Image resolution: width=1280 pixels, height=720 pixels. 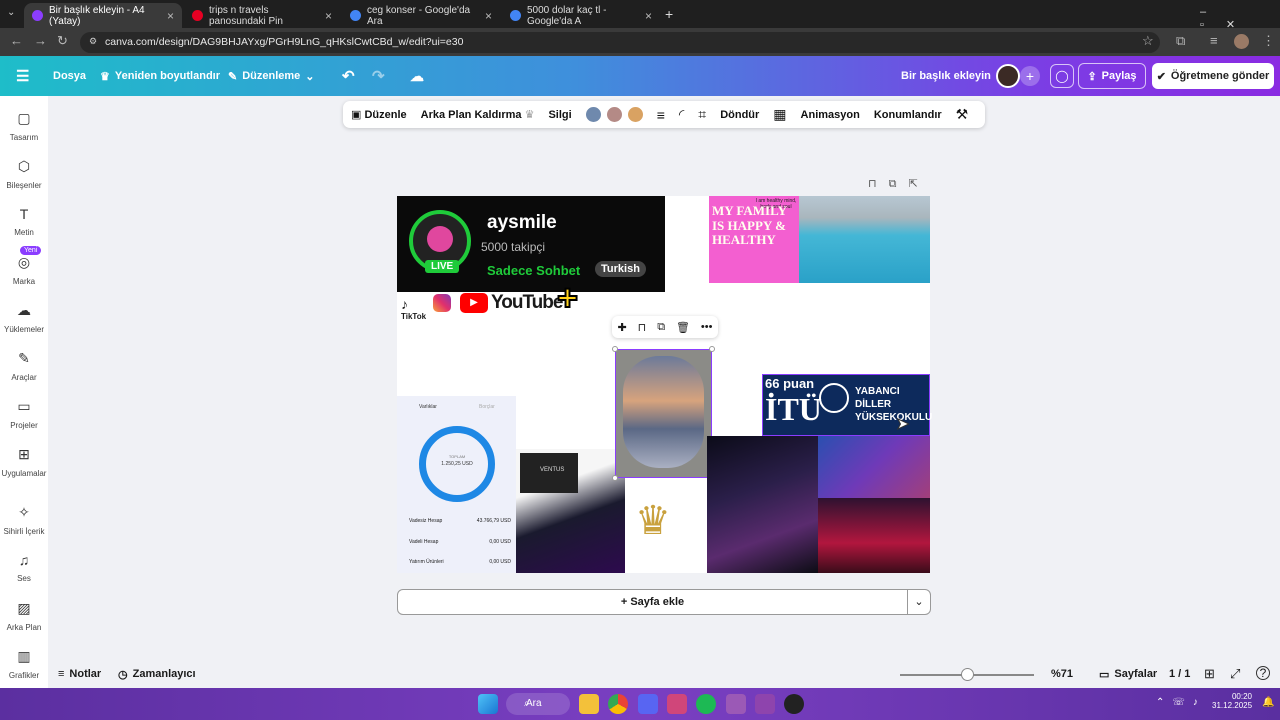 What do you see at coordinates (794, 704) in the screenshot?
I see `steam-icon` at bounding box center [794, 704].